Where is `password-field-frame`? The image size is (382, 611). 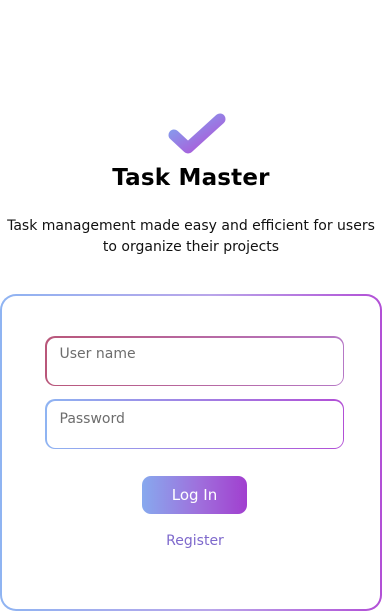
password-field-frame is located at coordinates (194, 424).